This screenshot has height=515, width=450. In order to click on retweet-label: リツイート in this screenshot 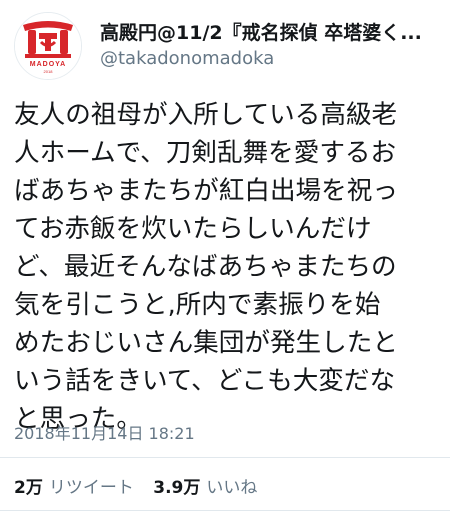, I will do `click(91, 488)`.